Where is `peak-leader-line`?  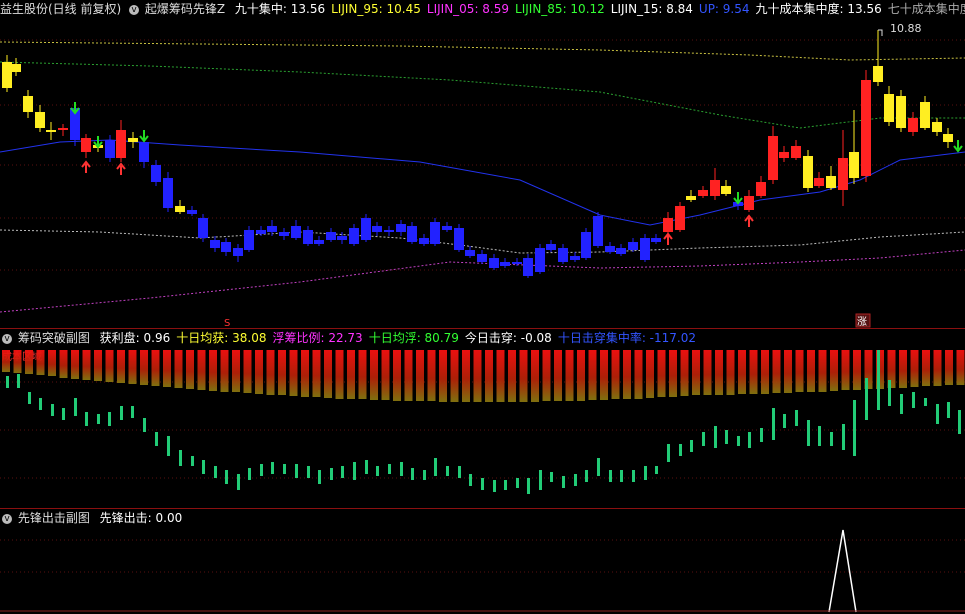
peak-leader-line is located at coordinates (880, 32).